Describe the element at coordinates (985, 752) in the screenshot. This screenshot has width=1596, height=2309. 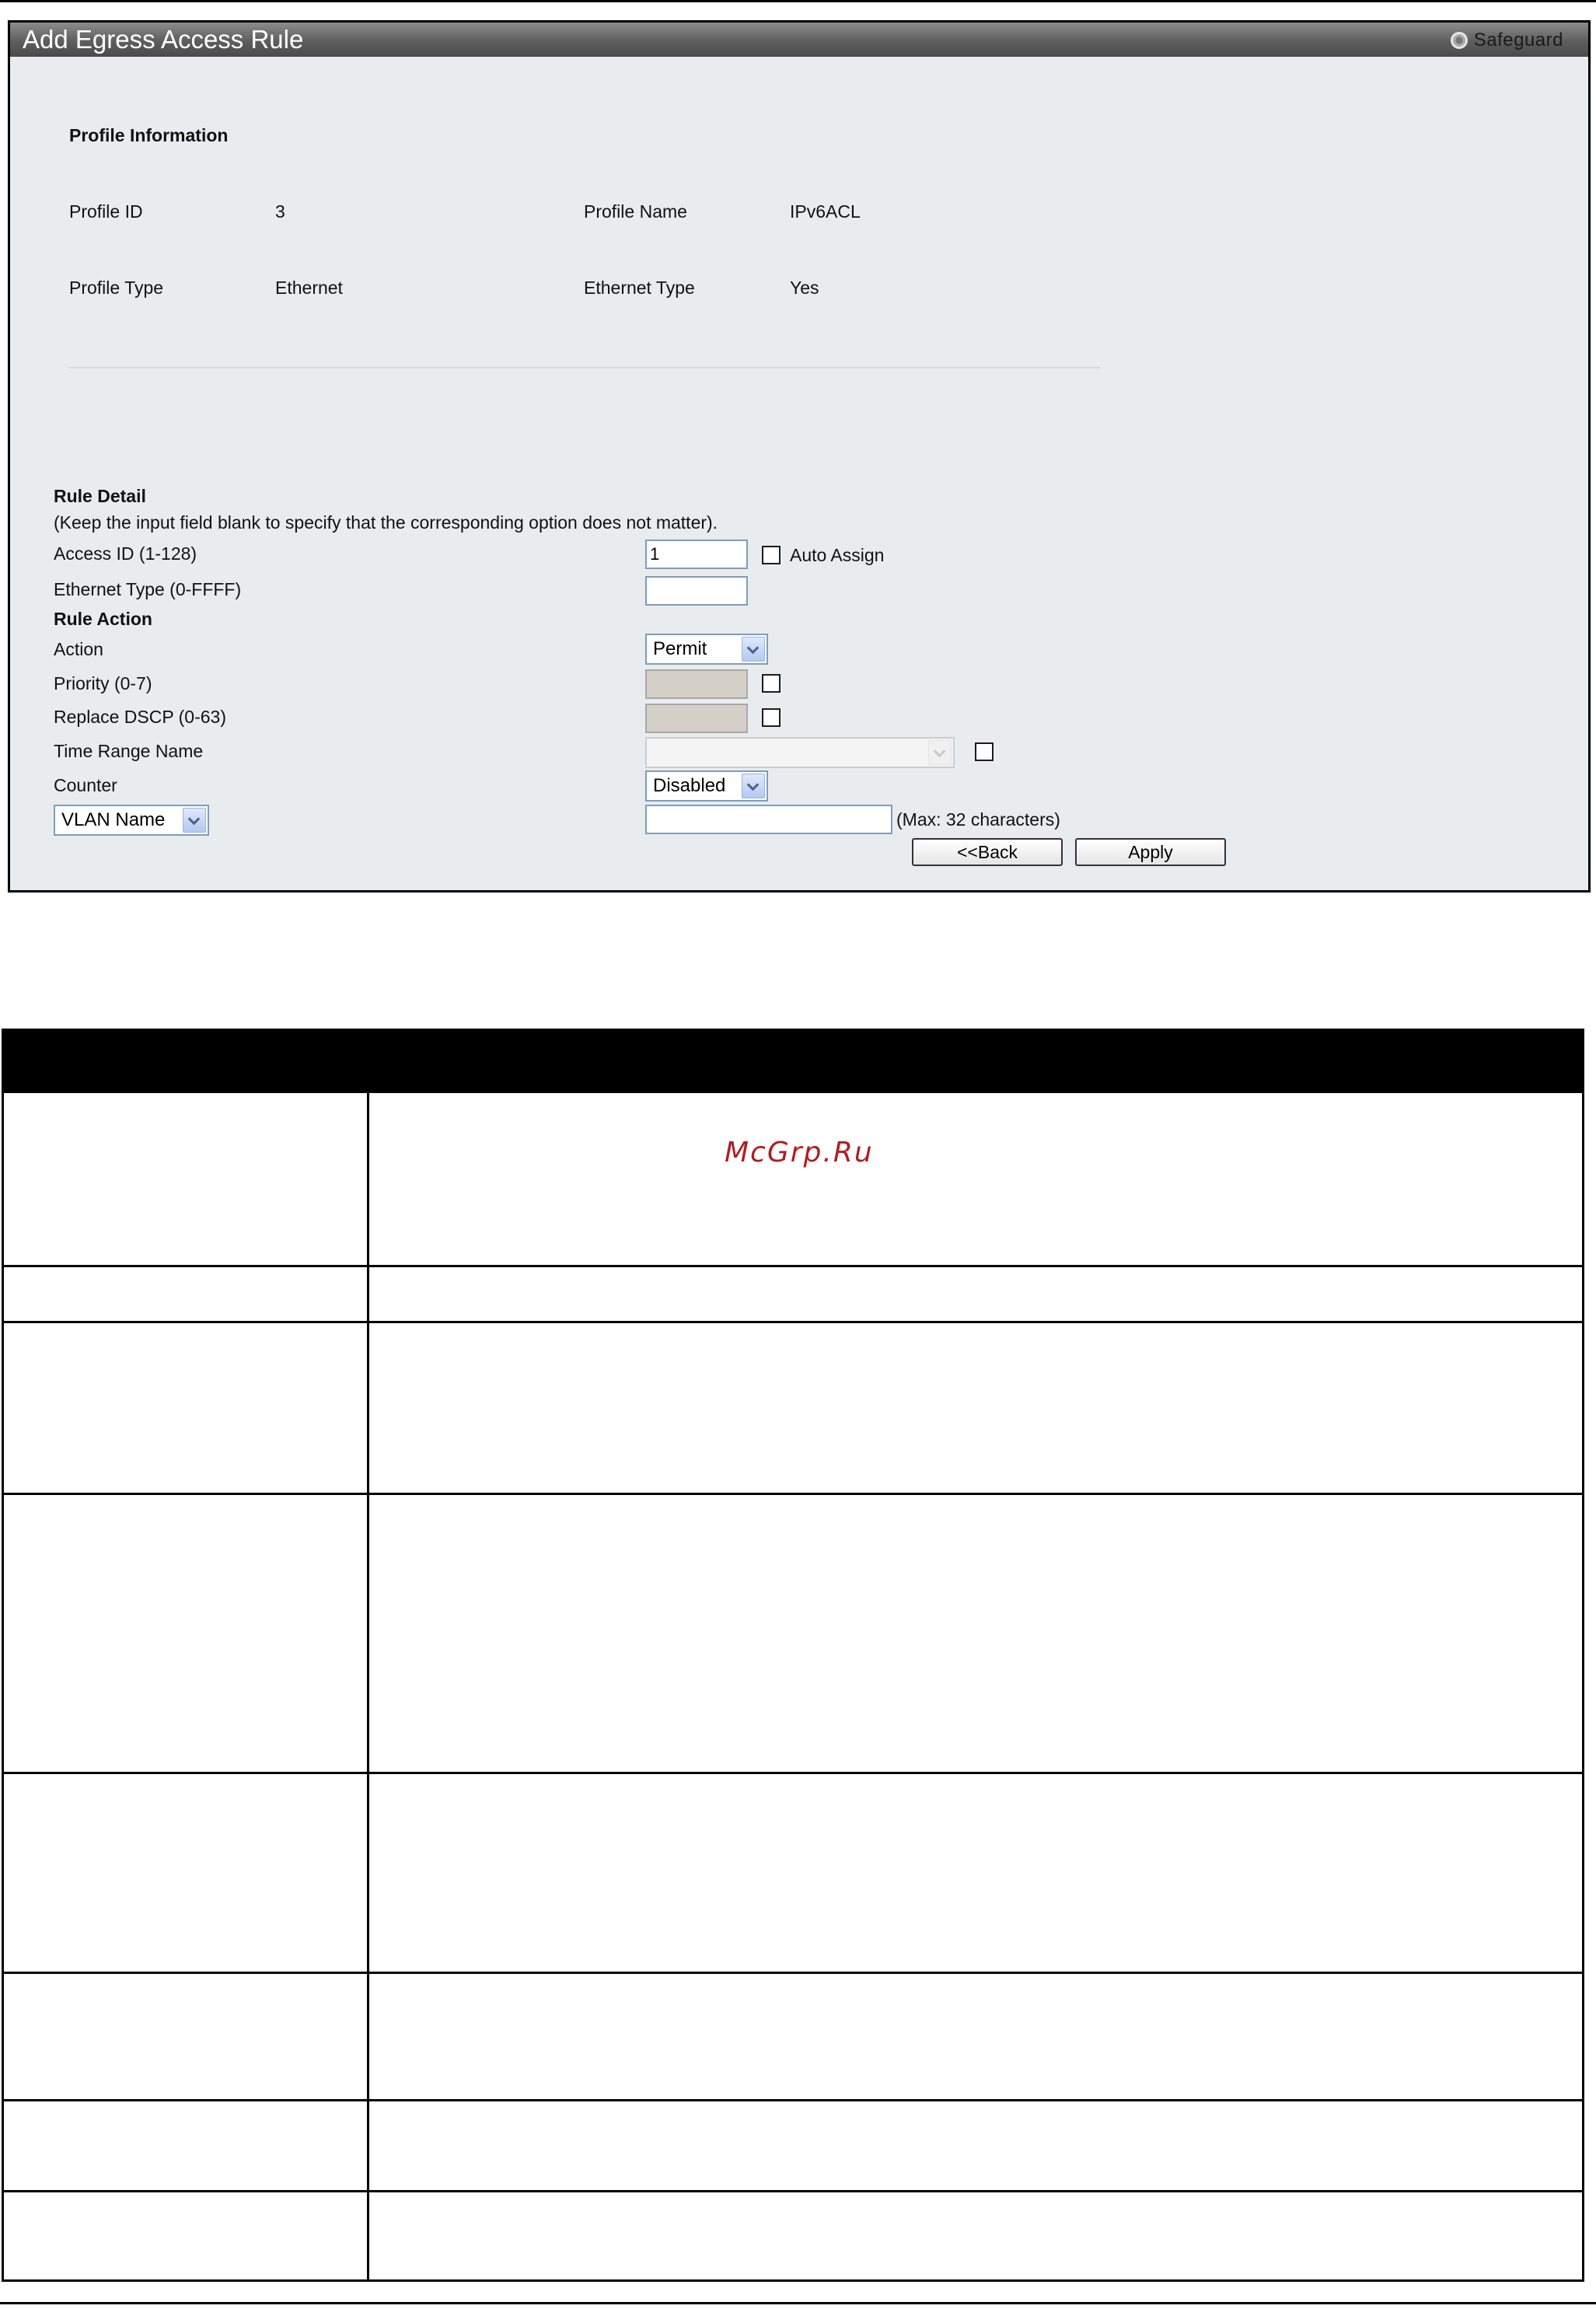
I see `time-range-checkbox` at that location.